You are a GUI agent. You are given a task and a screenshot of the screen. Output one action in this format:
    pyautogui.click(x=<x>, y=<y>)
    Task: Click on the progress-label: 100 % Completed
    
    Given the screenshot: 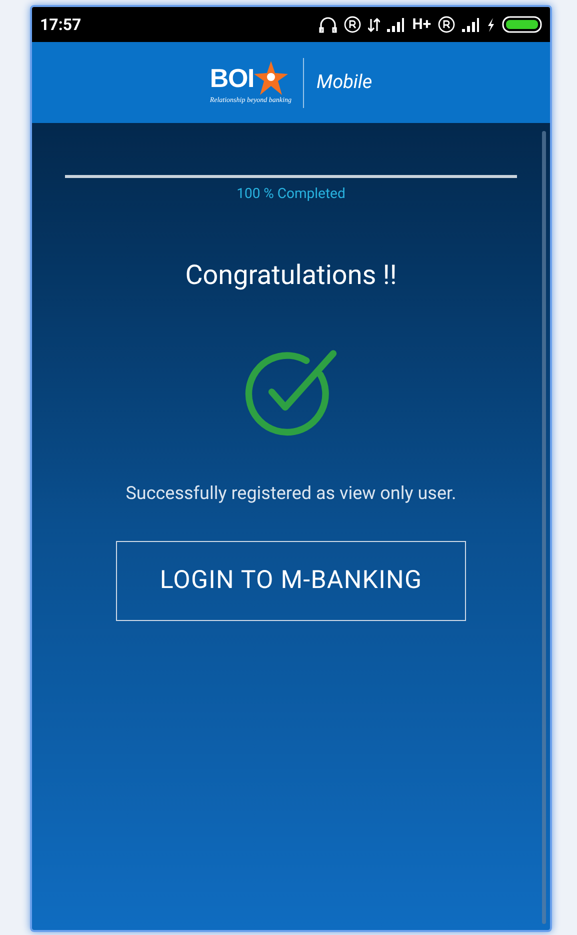 What is the action you would take?
    pyautogui.click(x=291, y=194)
    